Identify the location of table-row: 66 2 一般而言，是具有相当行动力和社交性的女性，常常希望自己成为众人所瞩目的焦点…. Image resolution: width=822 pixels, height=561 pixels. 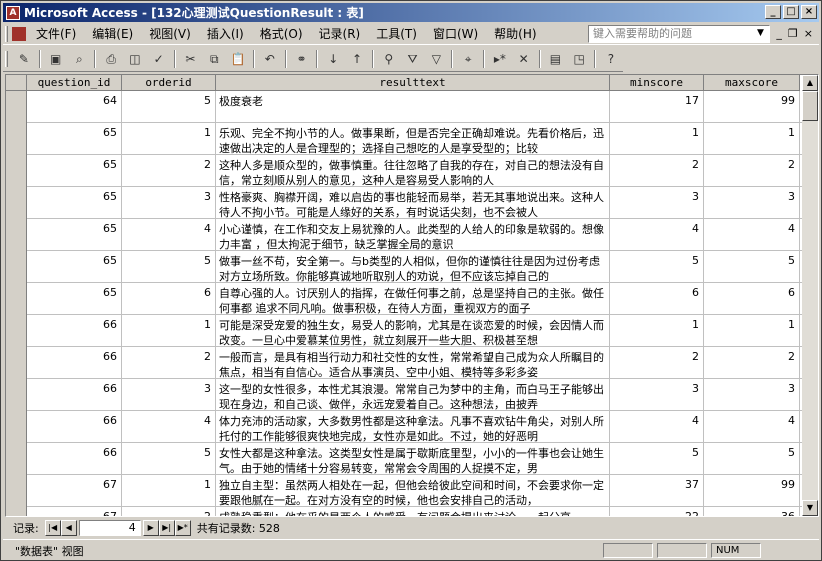
(406, 363).